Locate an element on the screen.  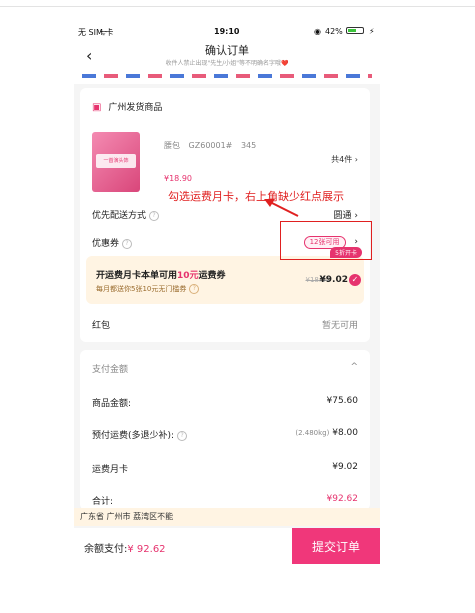
delivery-label: 优先配送方式 is located at coordinates (119, 216).